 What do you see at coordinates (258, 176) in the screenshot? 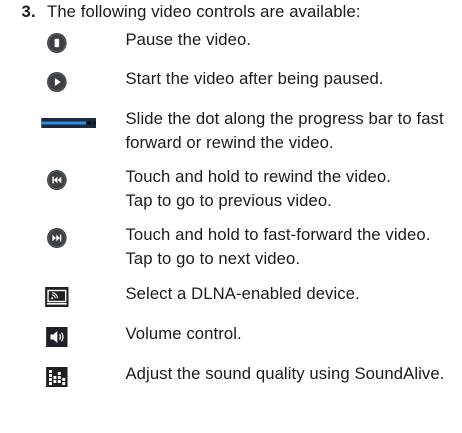
I see `description-line: Touch and hold to rewind the video.` at bounding box center [258, 176].